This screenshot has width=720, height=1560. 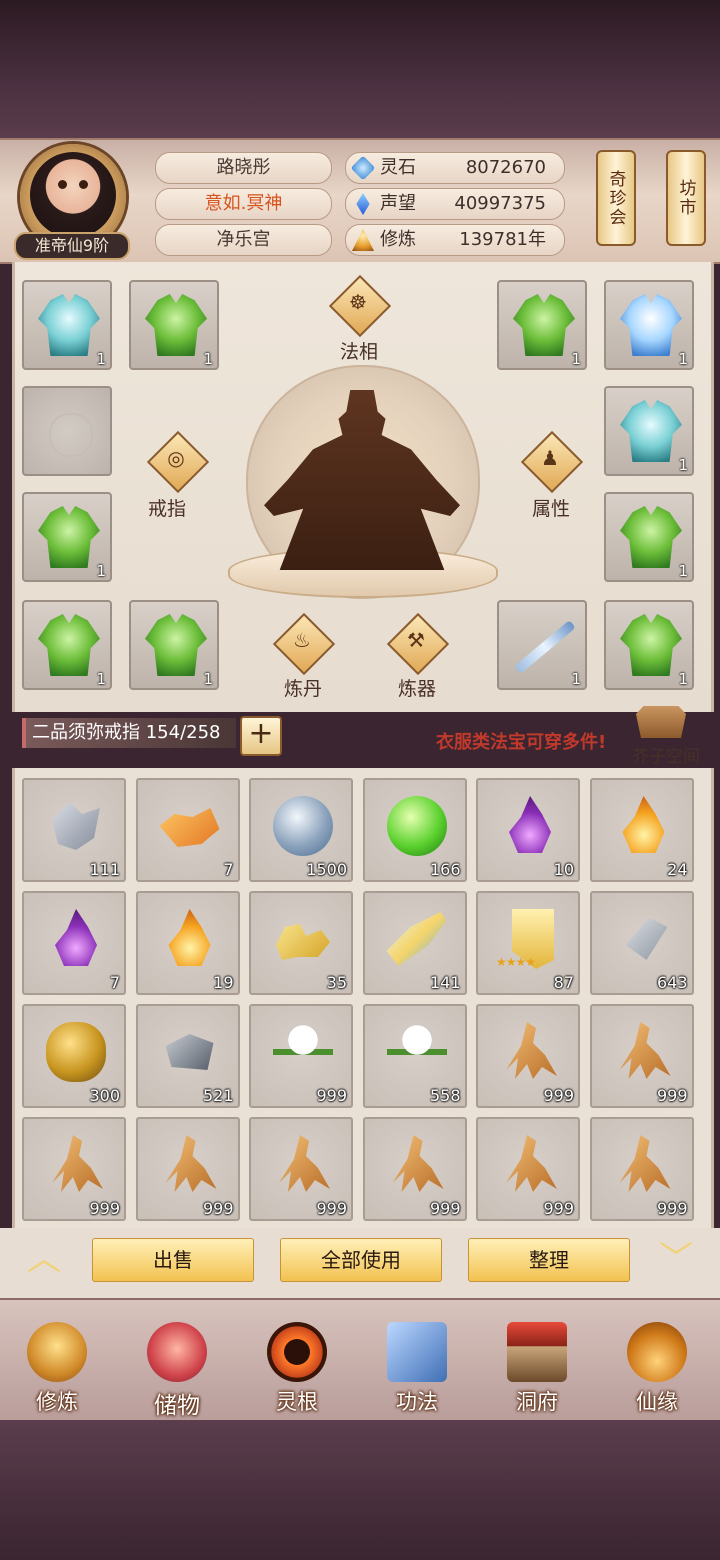 I want to click on orange-flame-icon, so click(x=643, y=824).